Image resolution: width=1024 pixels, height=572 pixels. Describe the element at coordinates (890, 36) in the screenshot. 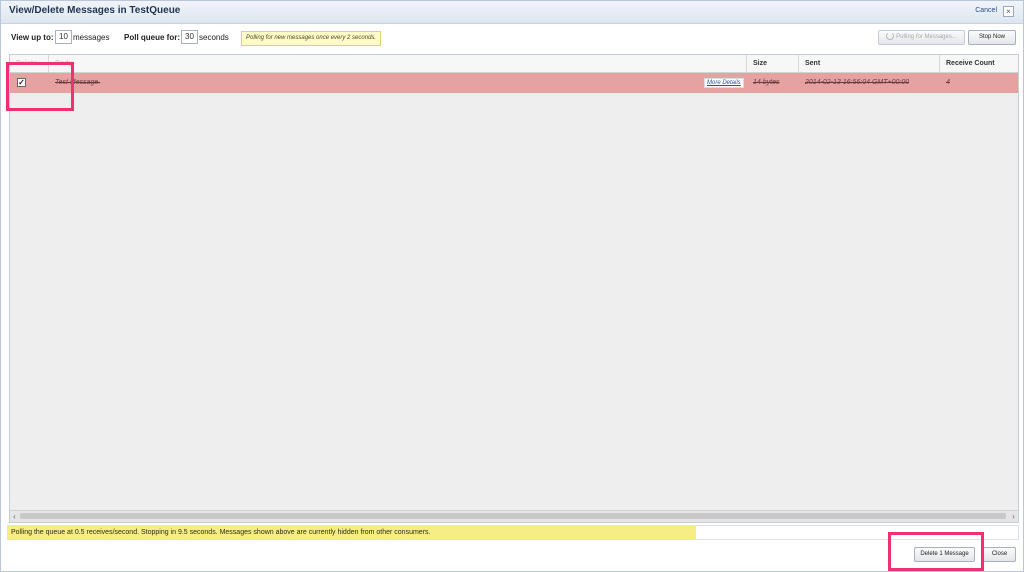

I see `spinner-icon` at that location.